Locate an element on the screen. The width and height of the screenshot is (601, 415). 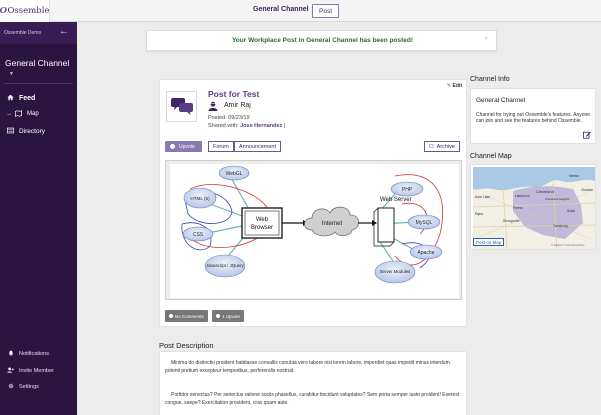
posted-date: Posted: 09/23/19 is located at coordinates (229, 118).